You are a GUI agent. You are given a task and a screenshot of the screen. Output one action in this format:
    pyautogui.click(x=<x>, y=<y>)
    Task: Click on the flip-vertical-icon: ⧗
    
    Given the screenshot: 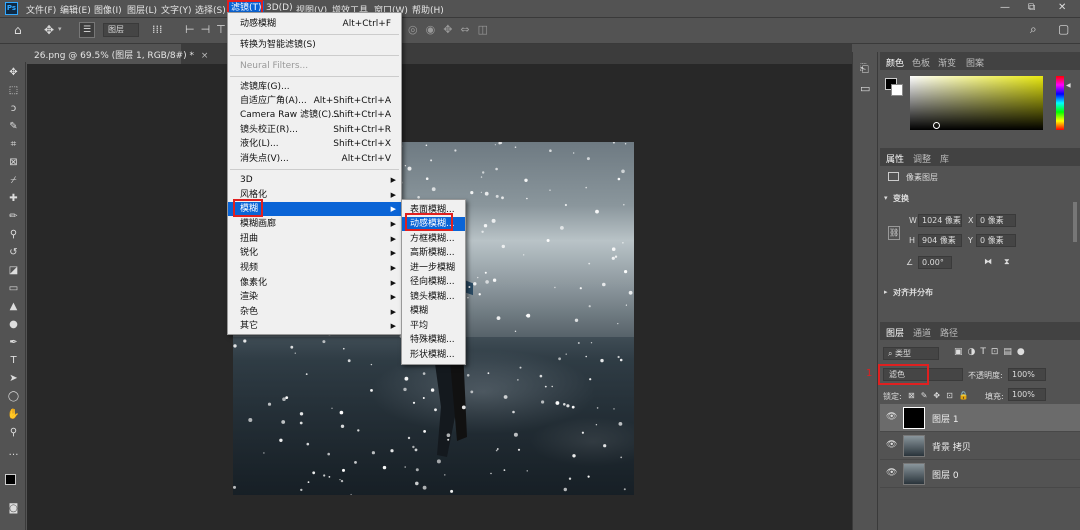 What is the action you would take?
    pyautogui.click(x=1007, y=262)
    